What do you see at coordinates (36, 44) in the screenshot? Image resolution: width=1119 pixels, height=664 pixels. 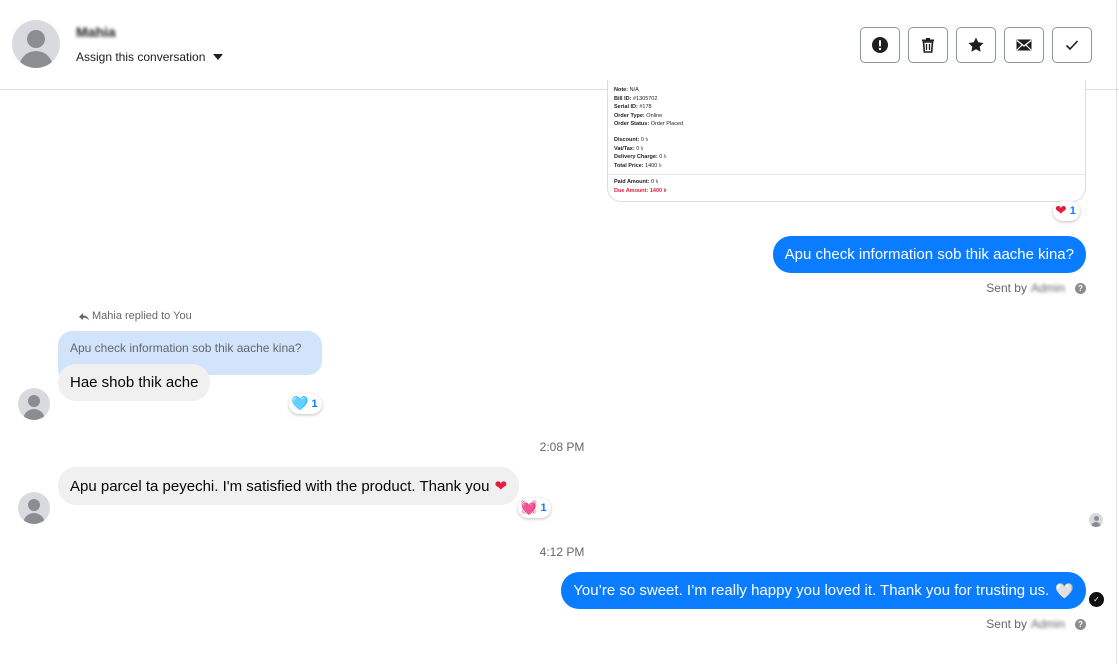 I see `contact-avatar` at bounding box center [36, 44].